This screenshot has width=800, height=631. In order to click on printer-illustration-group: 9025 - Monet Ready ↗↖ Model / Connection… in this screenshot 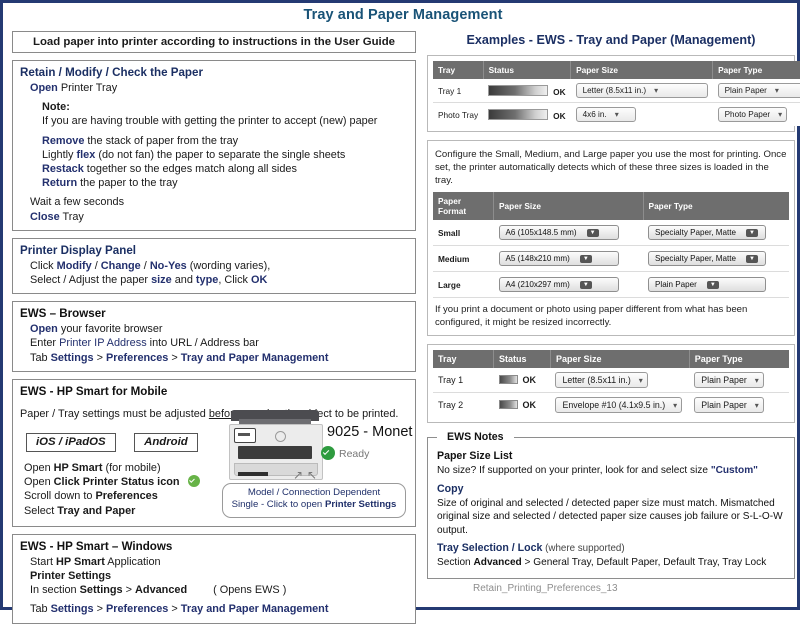, I will do `click(317, 464)`.